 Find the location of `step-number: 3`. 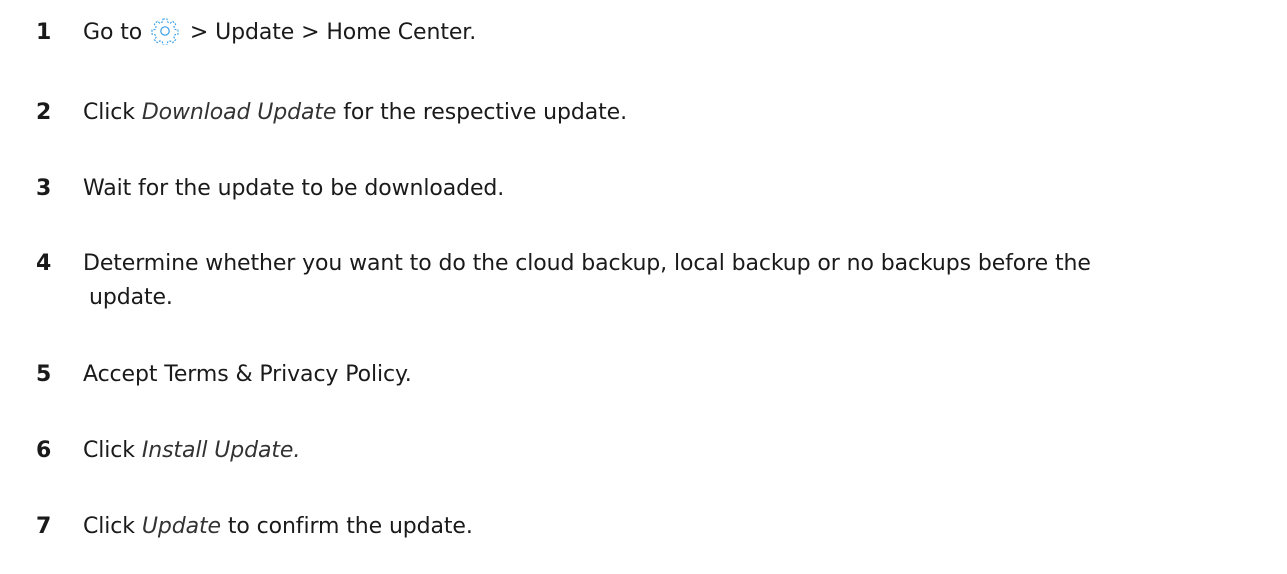

step-number: 3 is located at coordinates (44, 188).